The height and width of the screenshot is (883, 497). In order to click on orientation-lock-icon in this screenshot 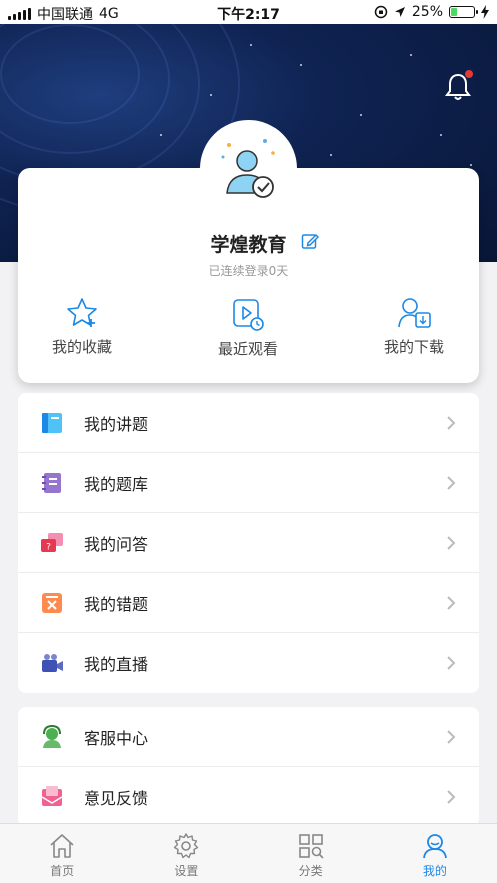, I will do `click(381, 12)`.